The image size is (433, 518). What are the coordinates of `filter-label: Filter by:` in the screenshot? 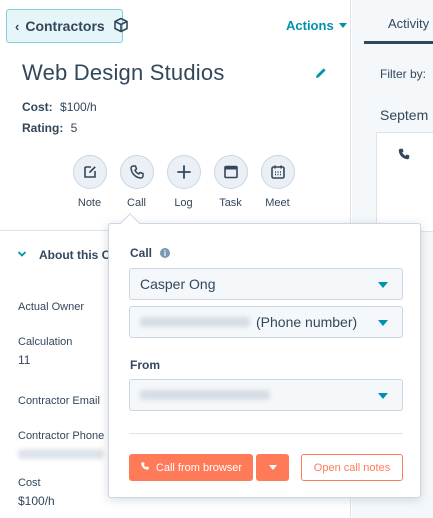 It's located at (403, 74).